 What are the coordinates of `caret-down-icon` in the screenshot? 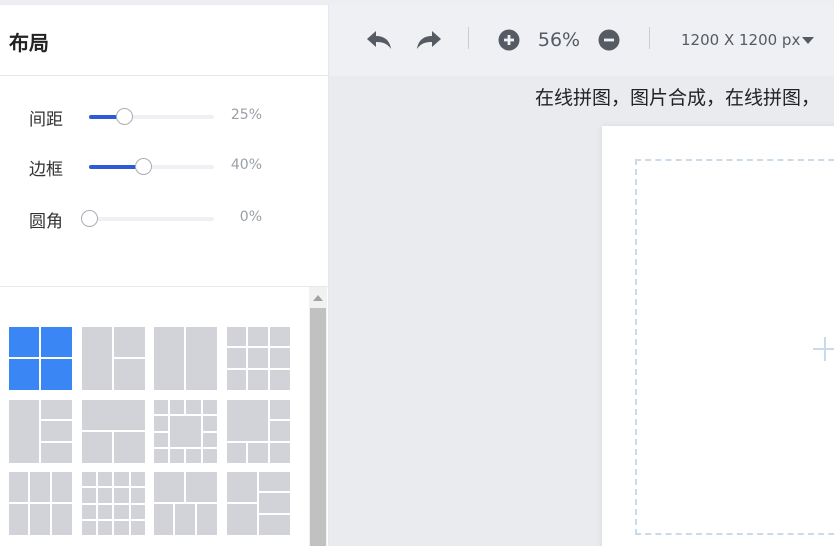 It's located at (808, 40).